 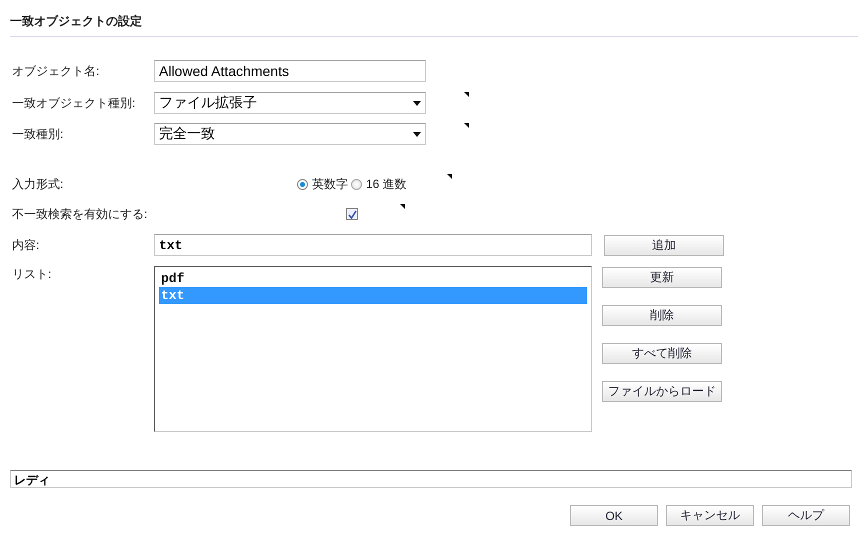 I want to click on content-field: txt, so click(x=373, y=245).